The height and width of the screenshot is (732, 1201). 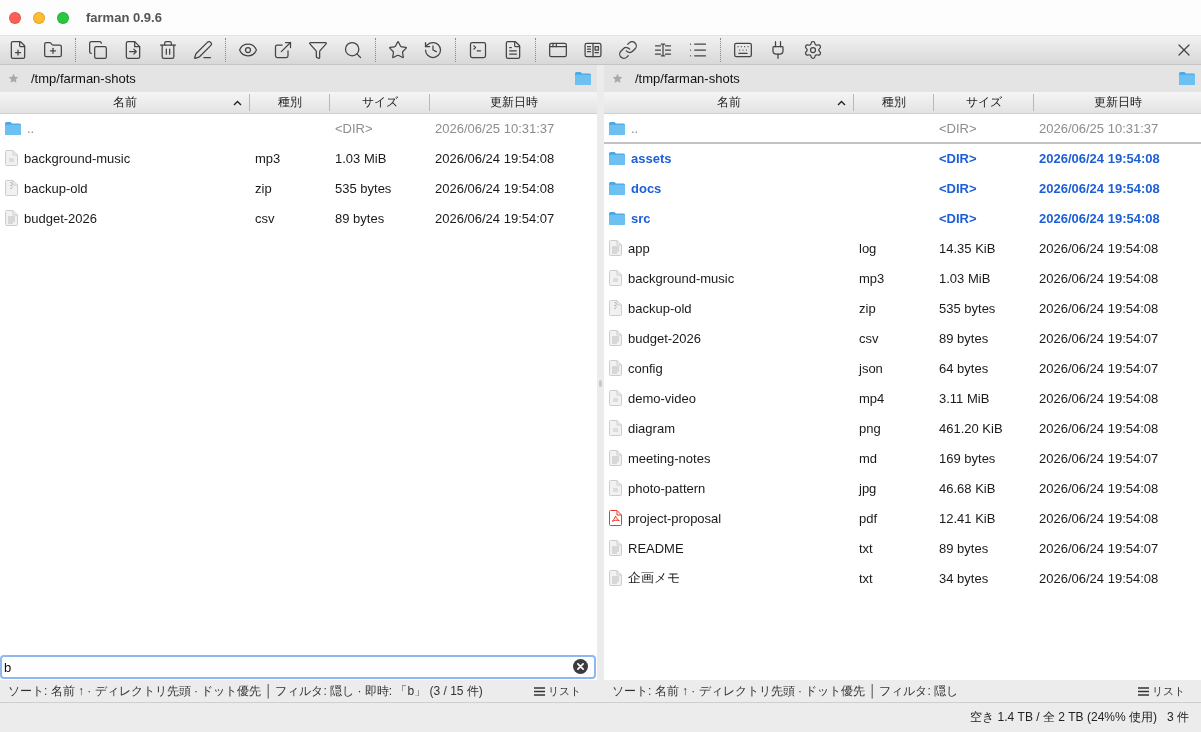 What do you see at coordinates (97, 50) in the screenshot?
I see `copy-icon` at bounding box center [97, 50].